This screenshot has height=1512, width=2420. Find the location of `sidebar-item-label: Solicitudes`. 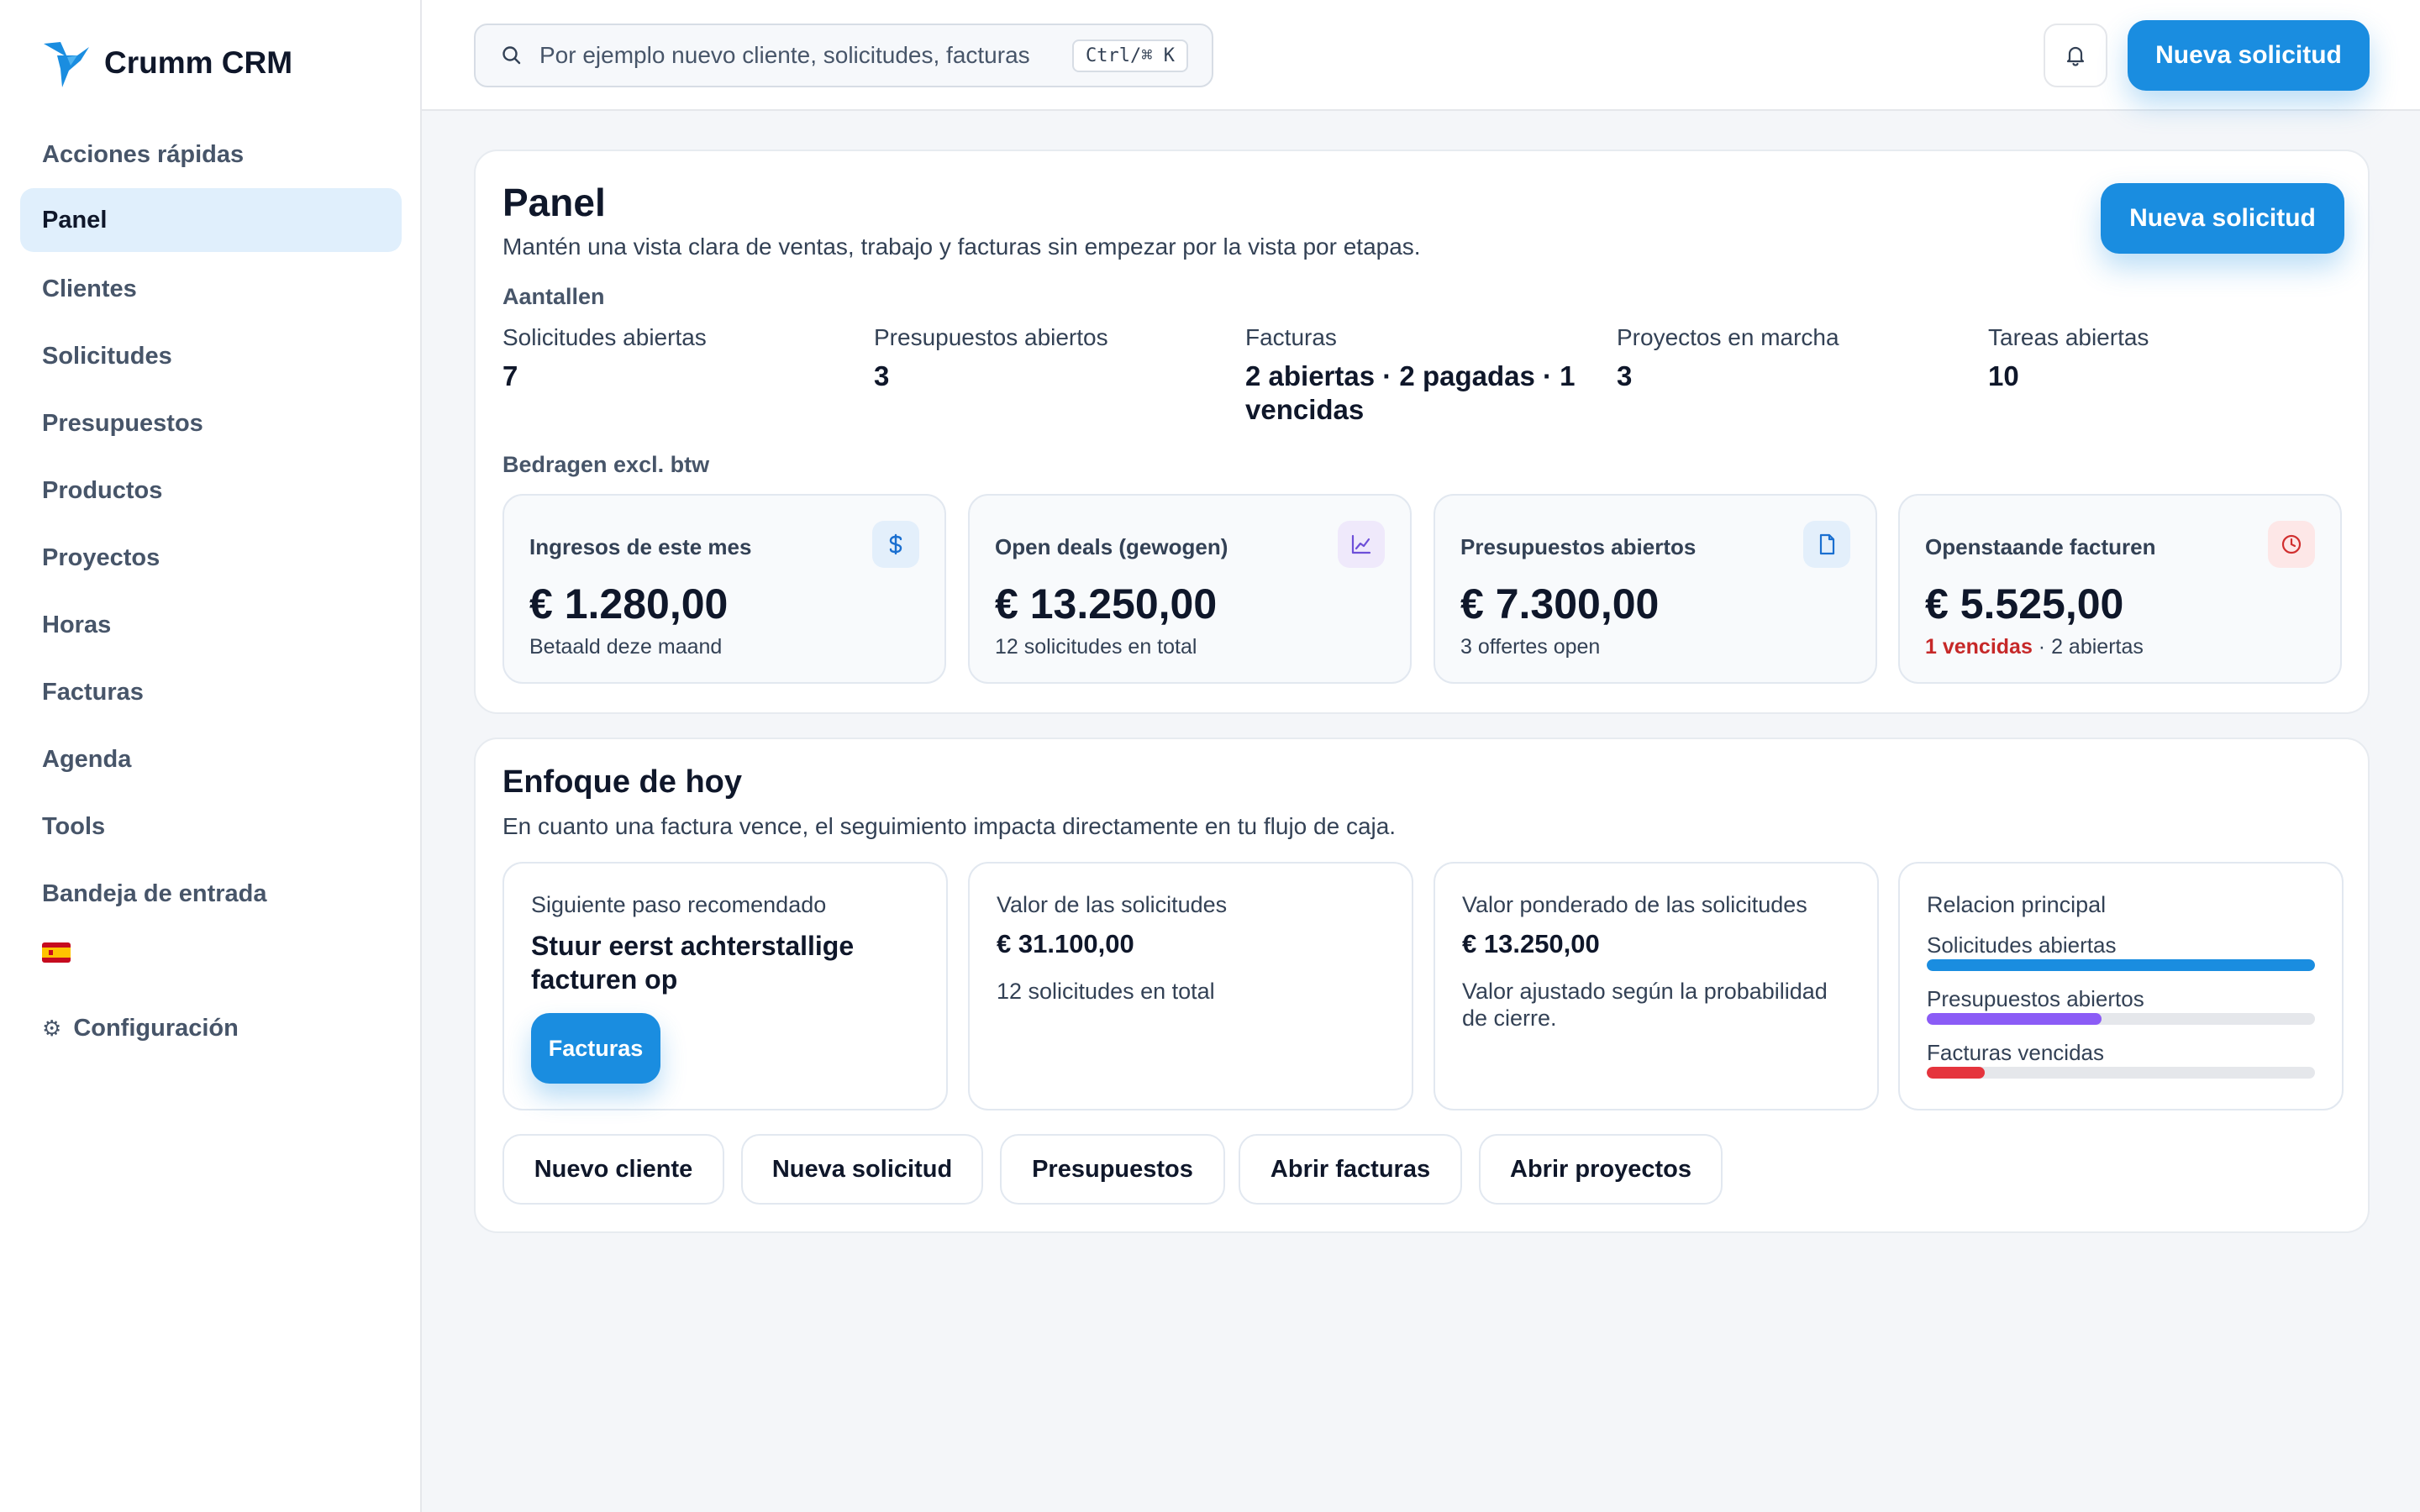

sidebar-item-label: Solicitudes is located at coordinates (107, 356).